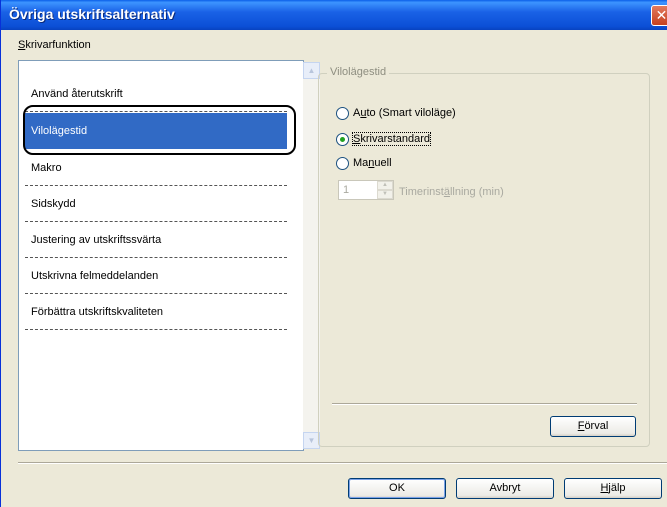  I want to click on spin-down-icon: ▼, so click(385, 194).